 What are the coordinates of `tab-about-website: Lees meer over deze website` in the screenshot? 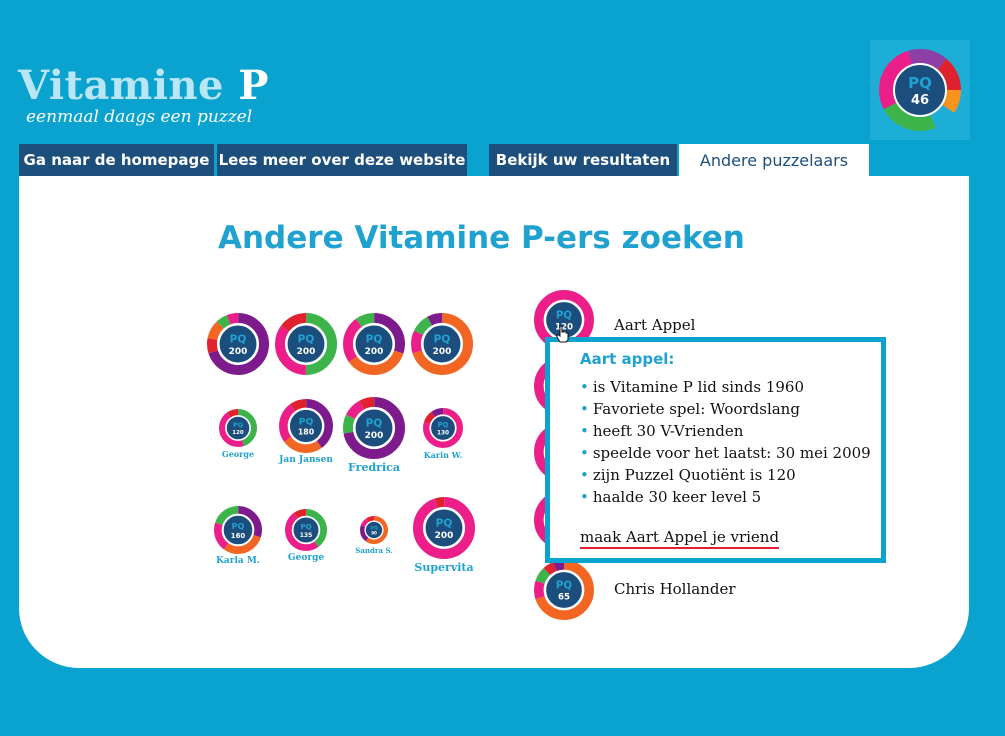 It's located at (342, 160).